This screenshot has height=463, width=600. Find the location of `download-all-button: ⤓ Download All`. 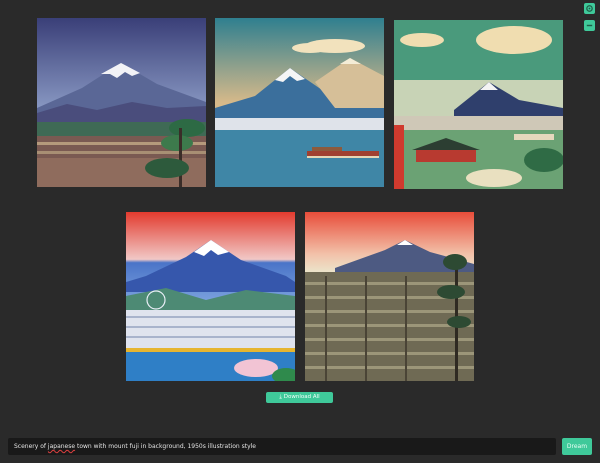

download-all-button: ⤓ Download All is located at coordinates (299, 397).